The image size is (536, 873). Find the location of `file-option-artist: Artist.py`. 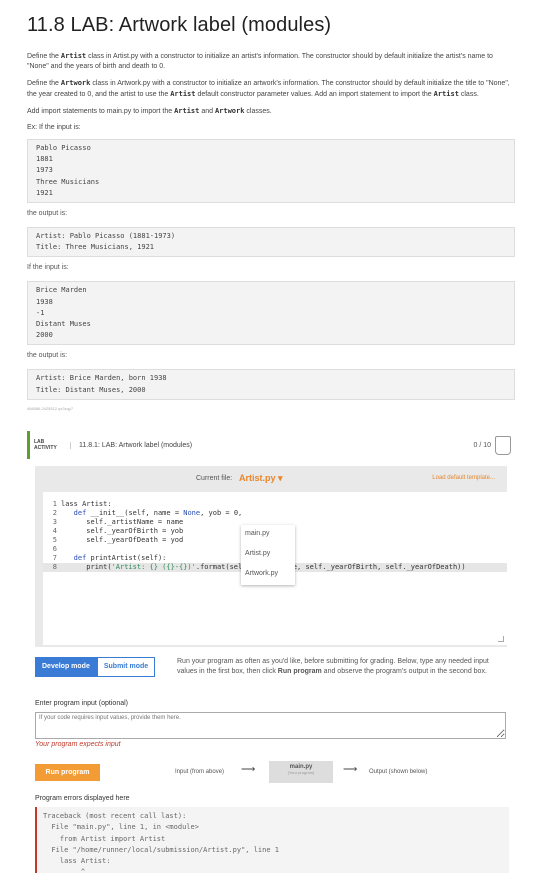

file-option-artist: Artist.py is located at coordinates (268, 555).